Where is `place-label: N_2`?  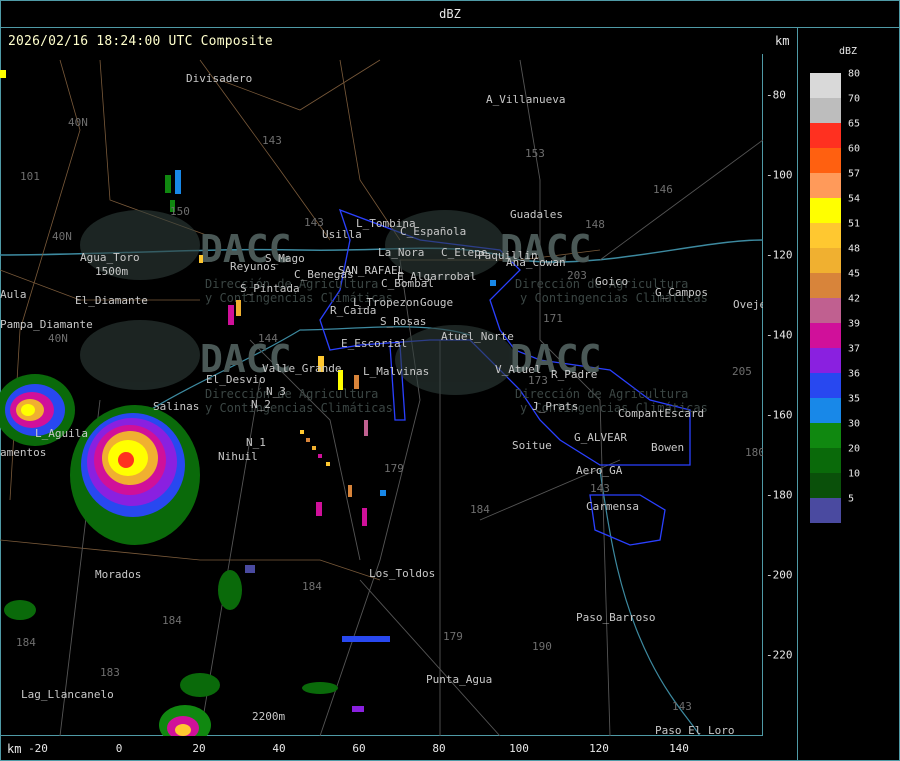
place-label: N_2 is located at coordinates (261, 404).